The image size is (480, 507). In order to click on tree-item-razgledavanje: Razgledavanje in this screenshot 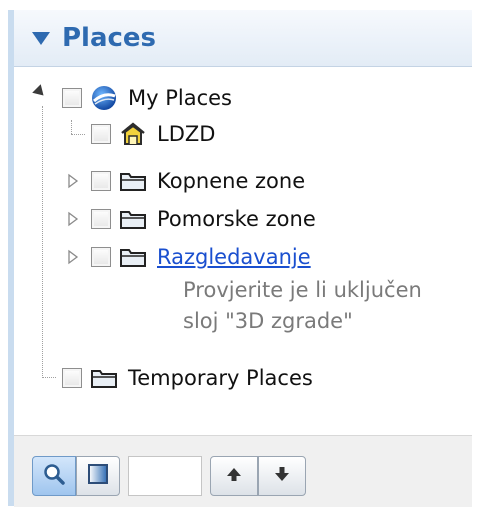, I will do `click(201, 257)`.